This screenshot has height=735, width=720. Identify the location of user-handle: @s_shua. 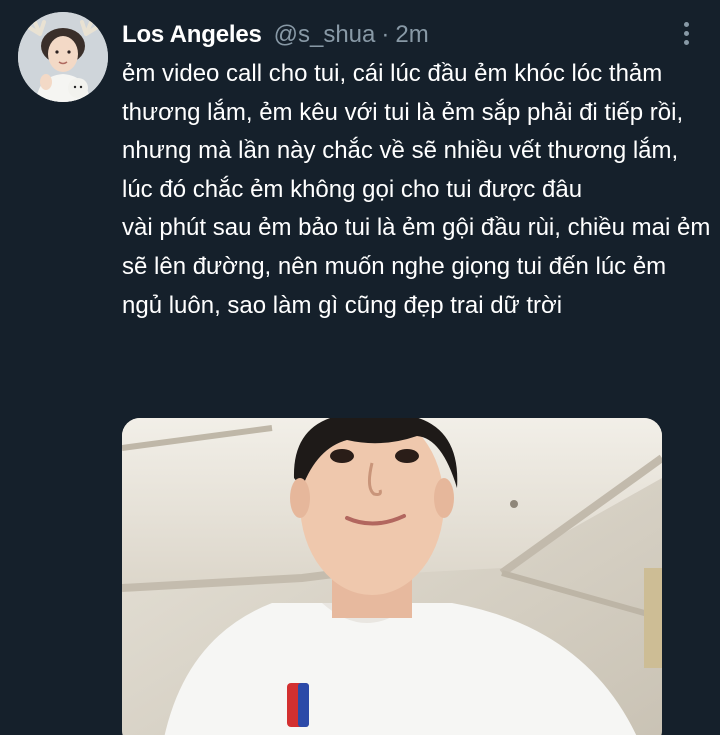
(325, 35).